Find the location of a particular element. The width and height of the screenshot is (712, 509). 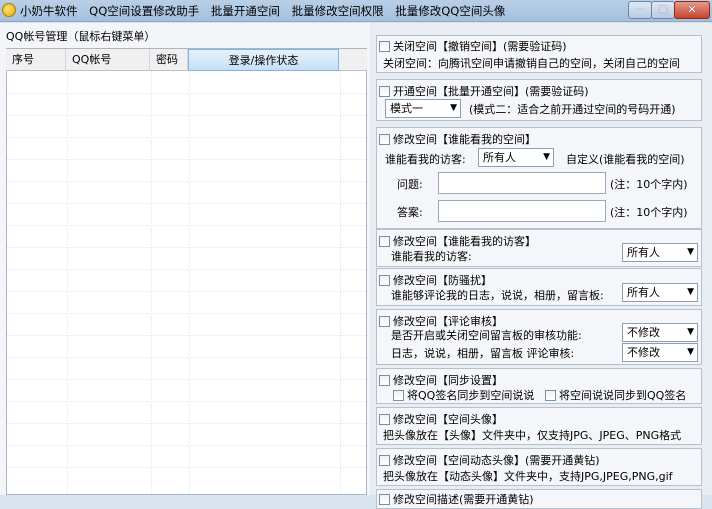

who-can-see-visitors-checkbox: 修改空间【谁能看我的访客】 is located at coordinates (457, 241).